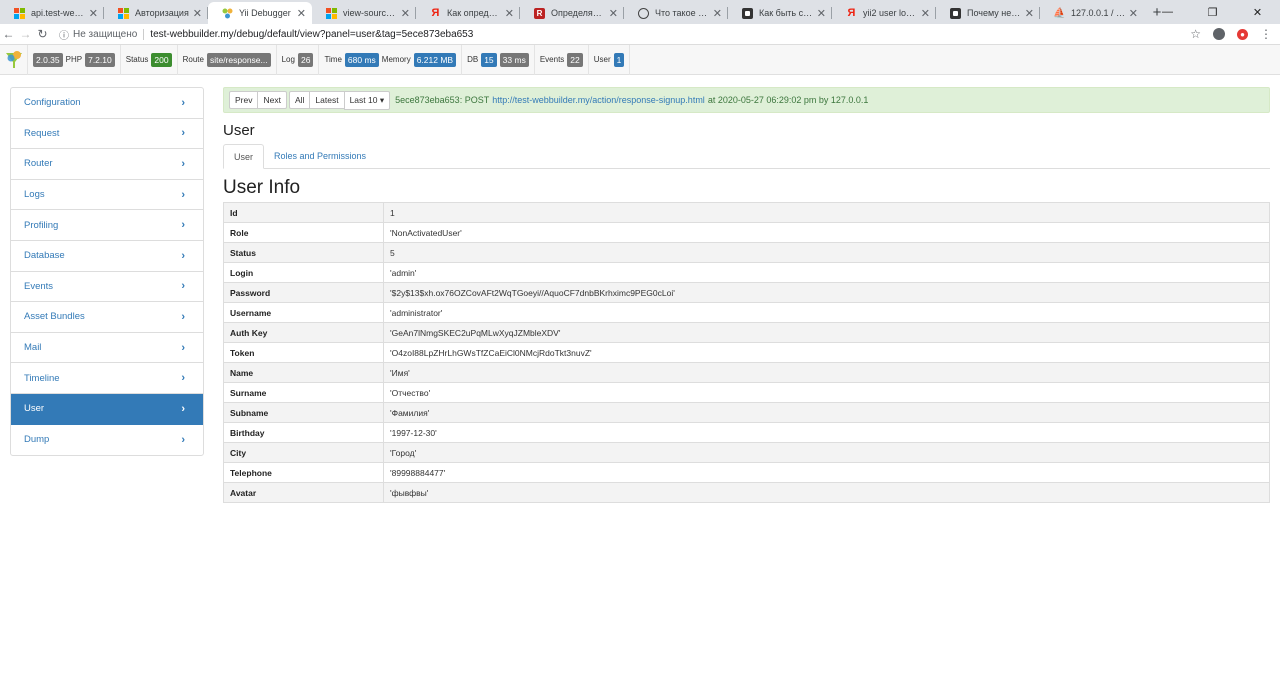  I want to click on sidebar-item-router: Router ›, so click(107, 164).